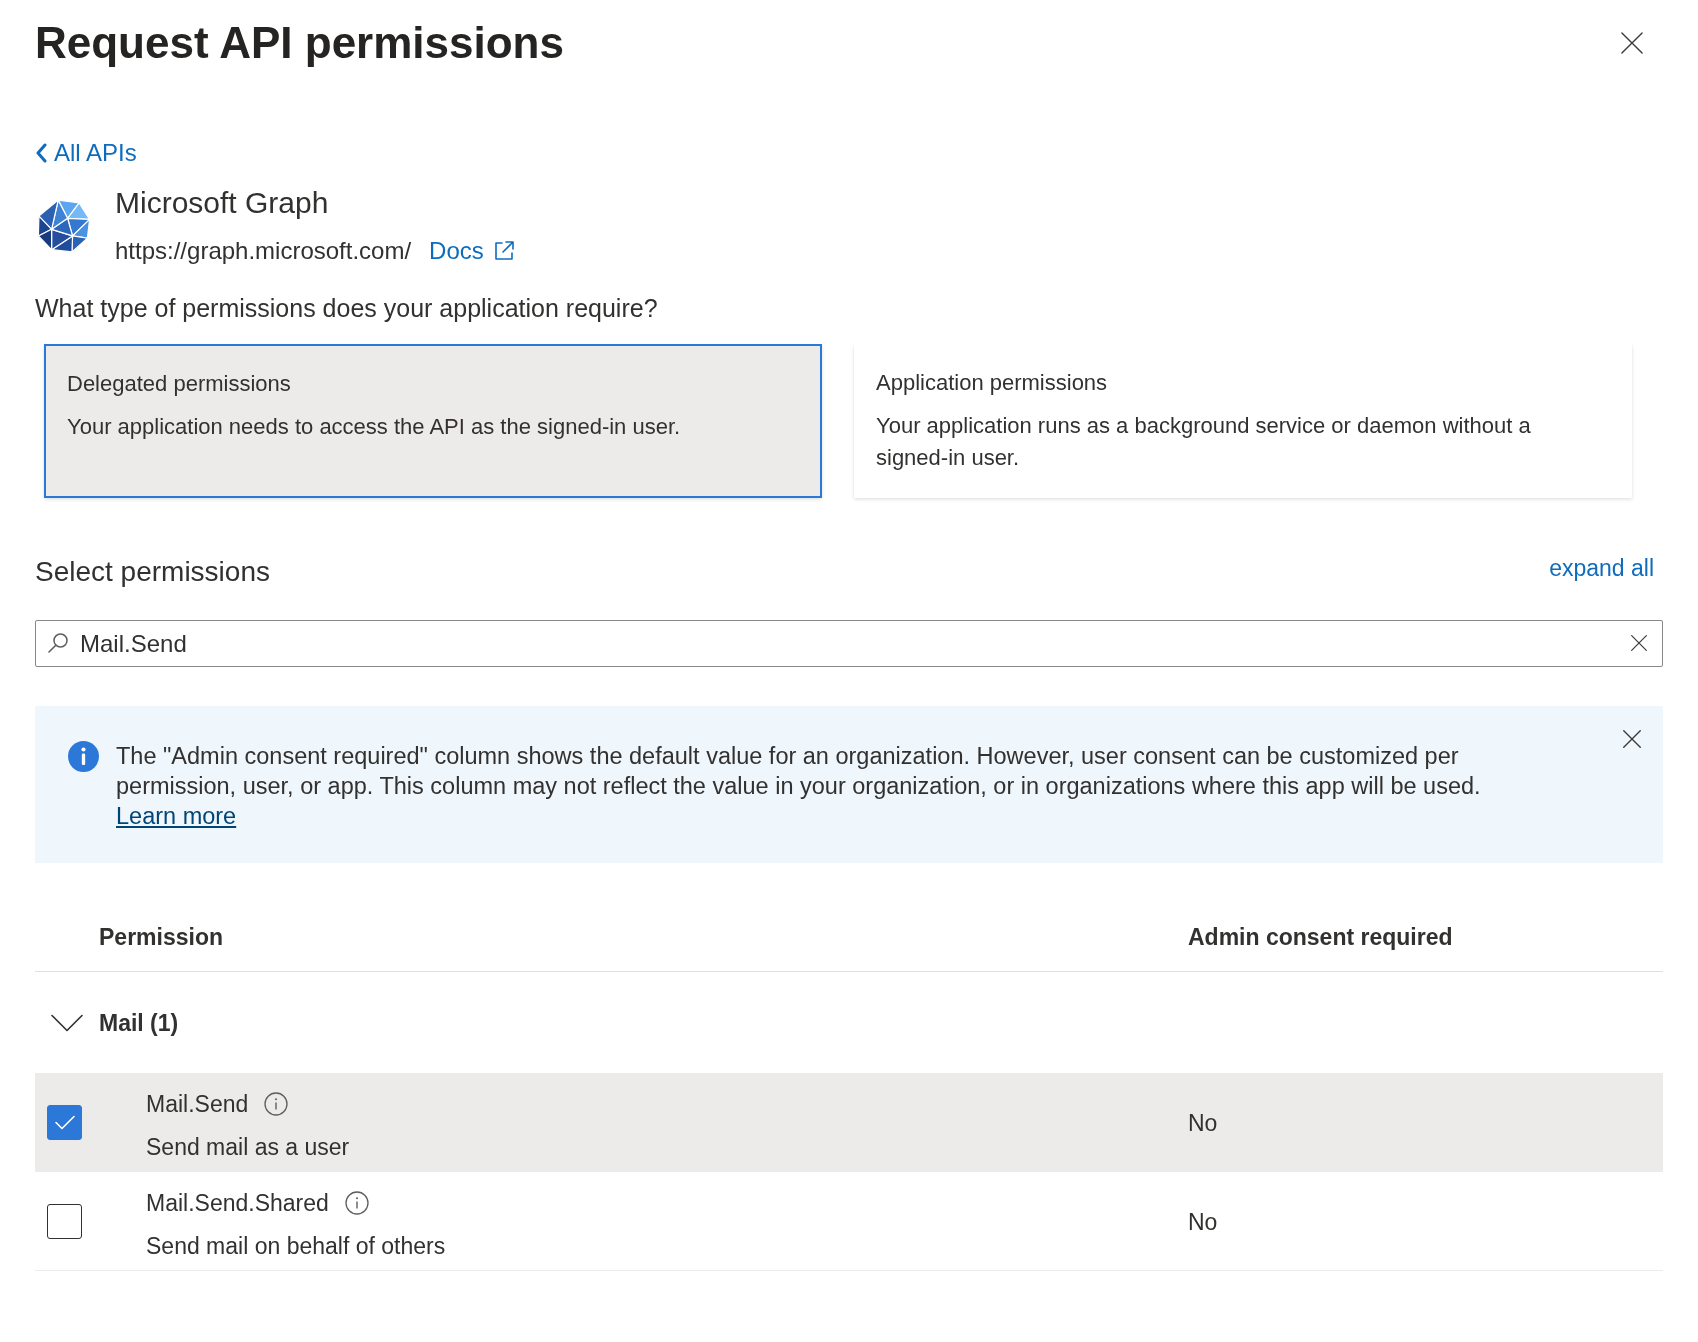  I want to click on group-label: Mail (1), so click(139, 1022).